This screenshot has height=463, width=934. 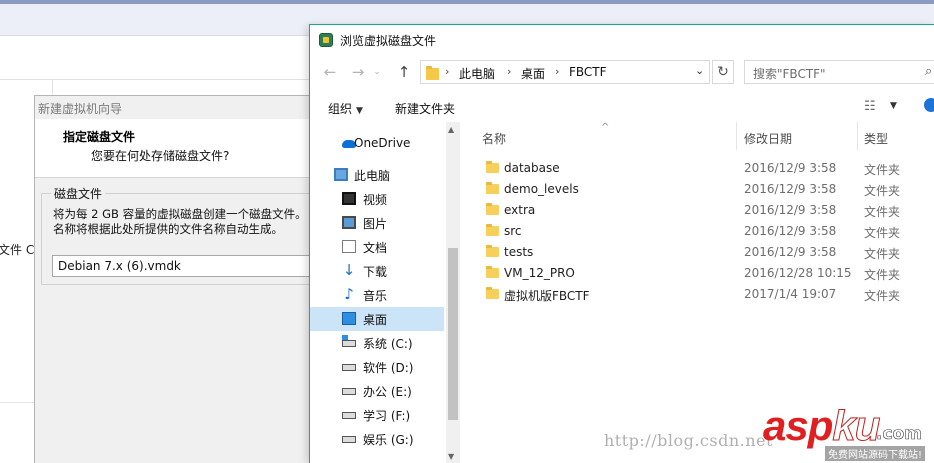 What do you see at coordinates (349, 318) in the screenshot?
I see `desktop-icon` at bounding box center [349, 318].